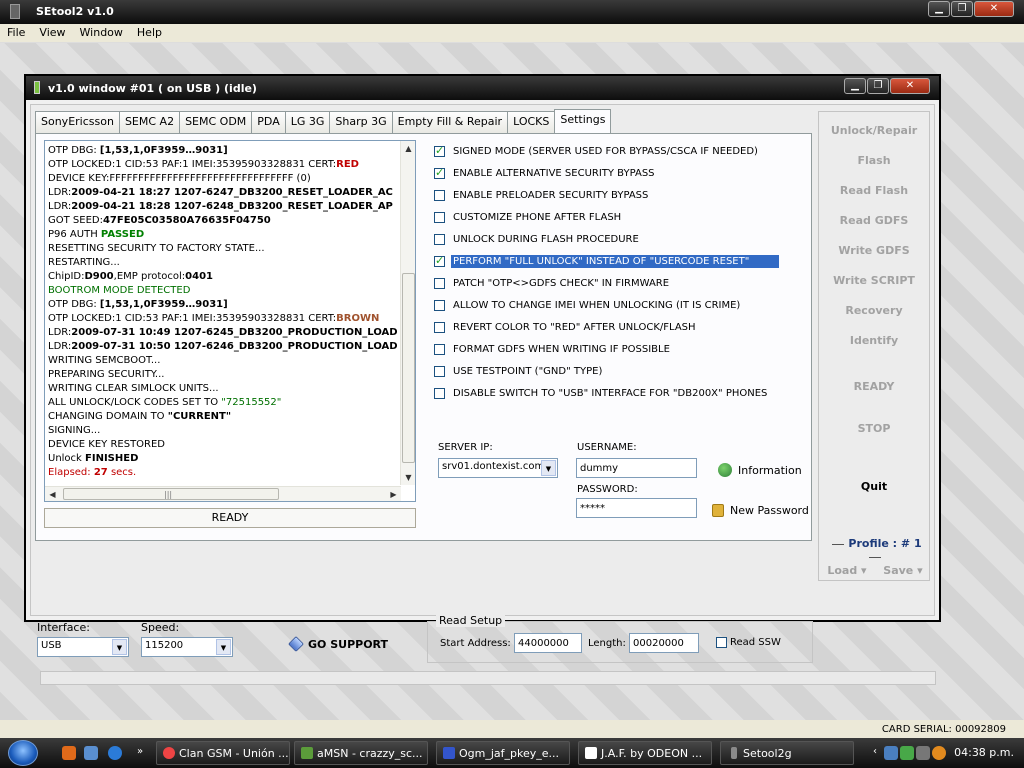  What do you see at coordinates (52, 33) in the screenshot?
I see `menu-view: View` at bounding box center [52, 33].